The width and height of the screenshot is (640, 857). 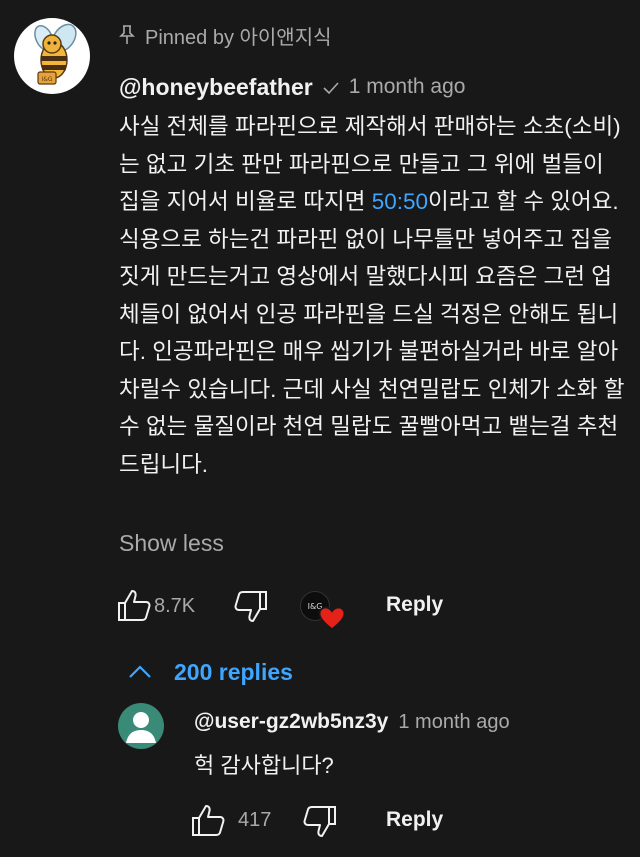 I want to click on pin-icon, so click(x=127, y=34).